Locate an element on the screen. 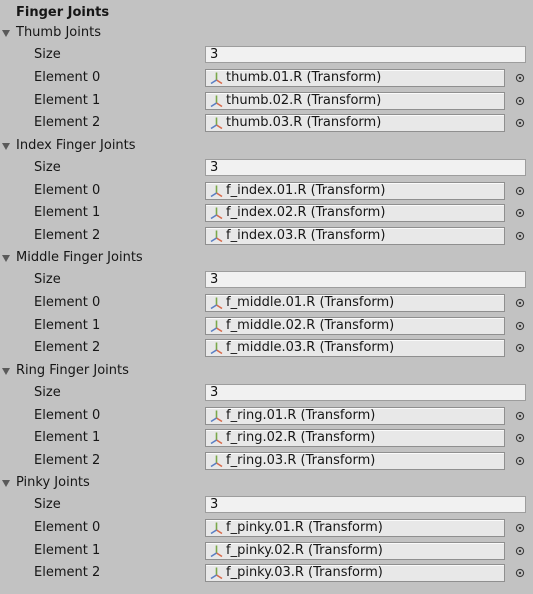 The height and width of the screenshot is (594, 533). group-foldout: Middle Finger Joints is located at coordinates (150, 258).